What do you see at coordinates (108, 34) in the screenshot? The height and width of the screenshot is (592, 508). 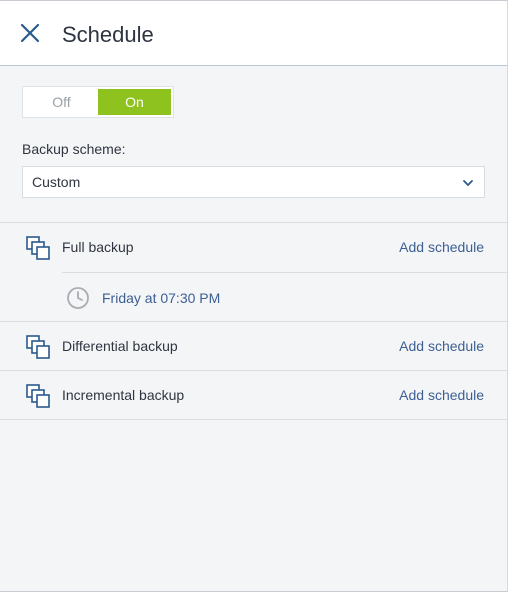 I see `page-title: Schedule` at bounding box center [108, 34].